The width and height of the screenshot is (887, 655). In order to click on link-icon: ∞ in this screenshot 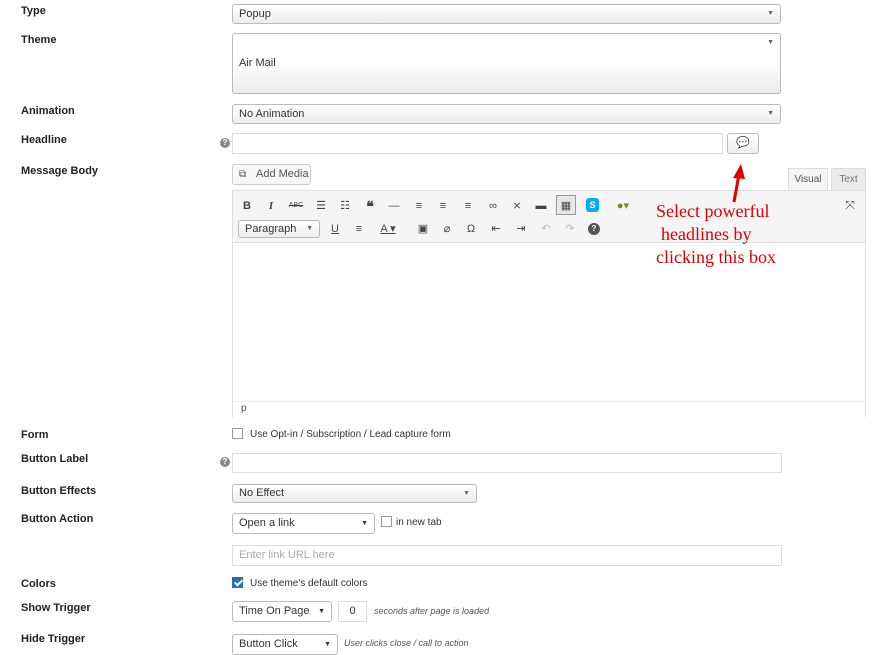, I will do `click(493, 206)`.